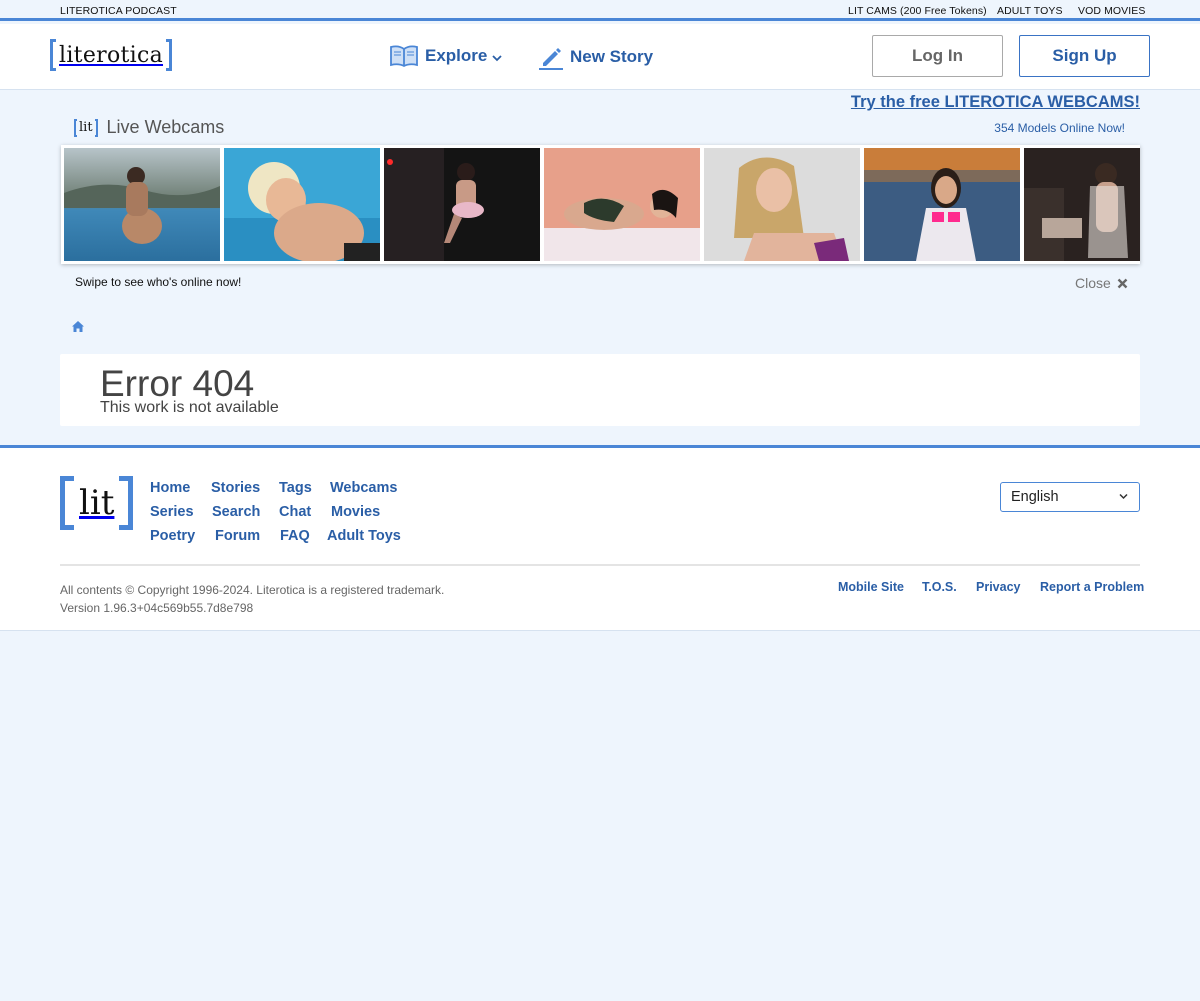 This screenshot has height=1001, width=1200. I want to click on explore-menu-button: Explore, so click(449, 56).